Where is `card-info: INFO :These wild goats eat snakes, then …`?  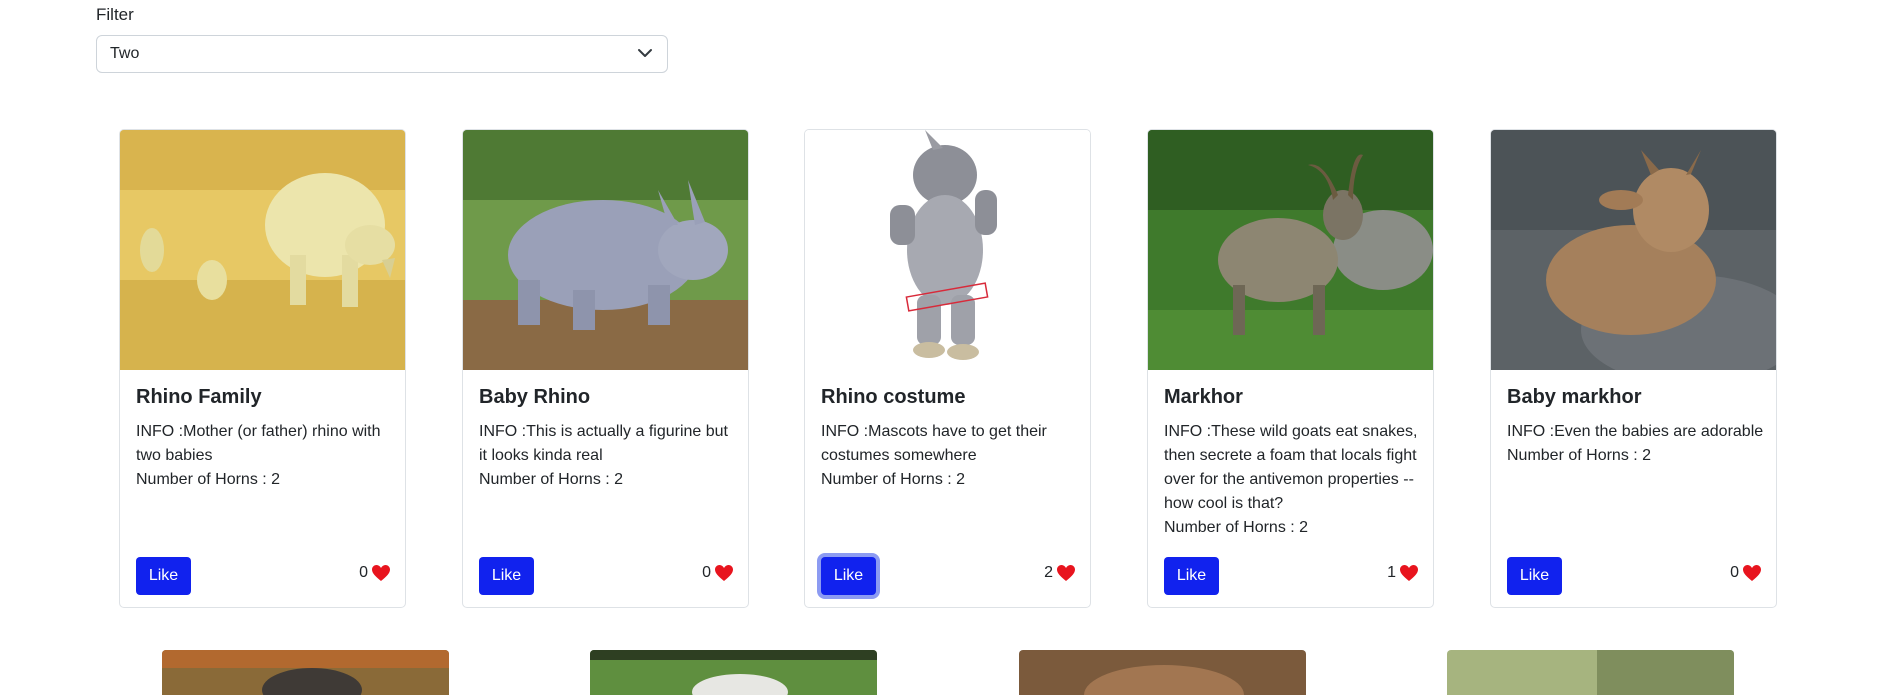
card-info: INFO :These wild goats eat snakes, then … is located at coordinates (1293, 480).